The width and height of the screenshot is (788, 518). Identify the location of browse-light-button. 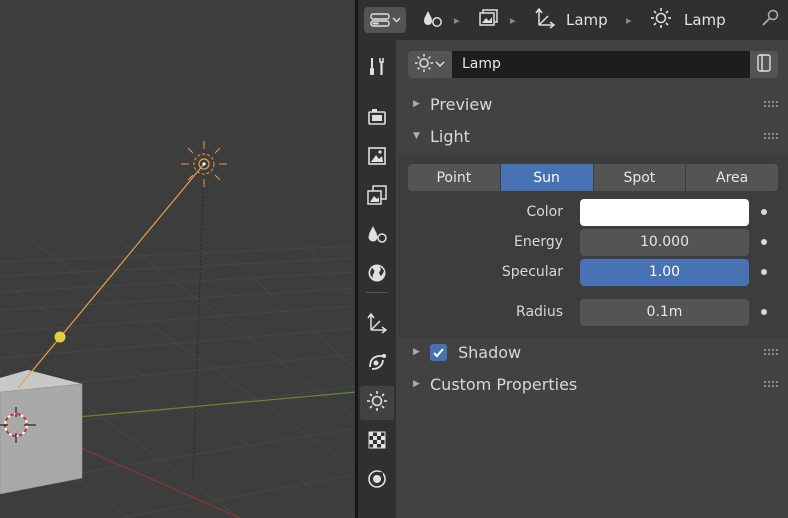
(430, 64).